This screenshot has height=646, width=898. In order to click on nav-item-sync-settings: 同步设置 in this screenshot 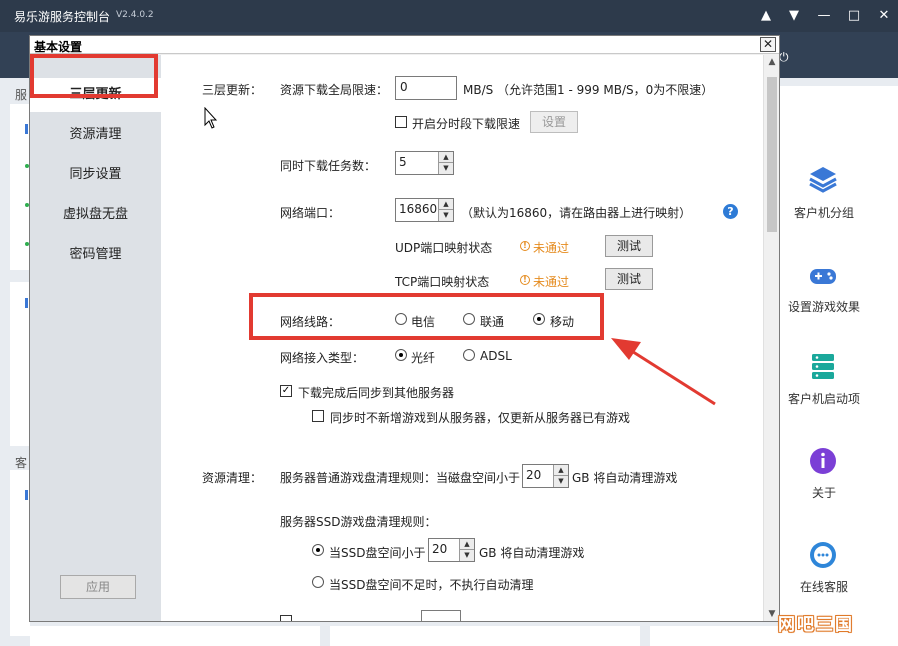, I will do `click(95, 175)`.